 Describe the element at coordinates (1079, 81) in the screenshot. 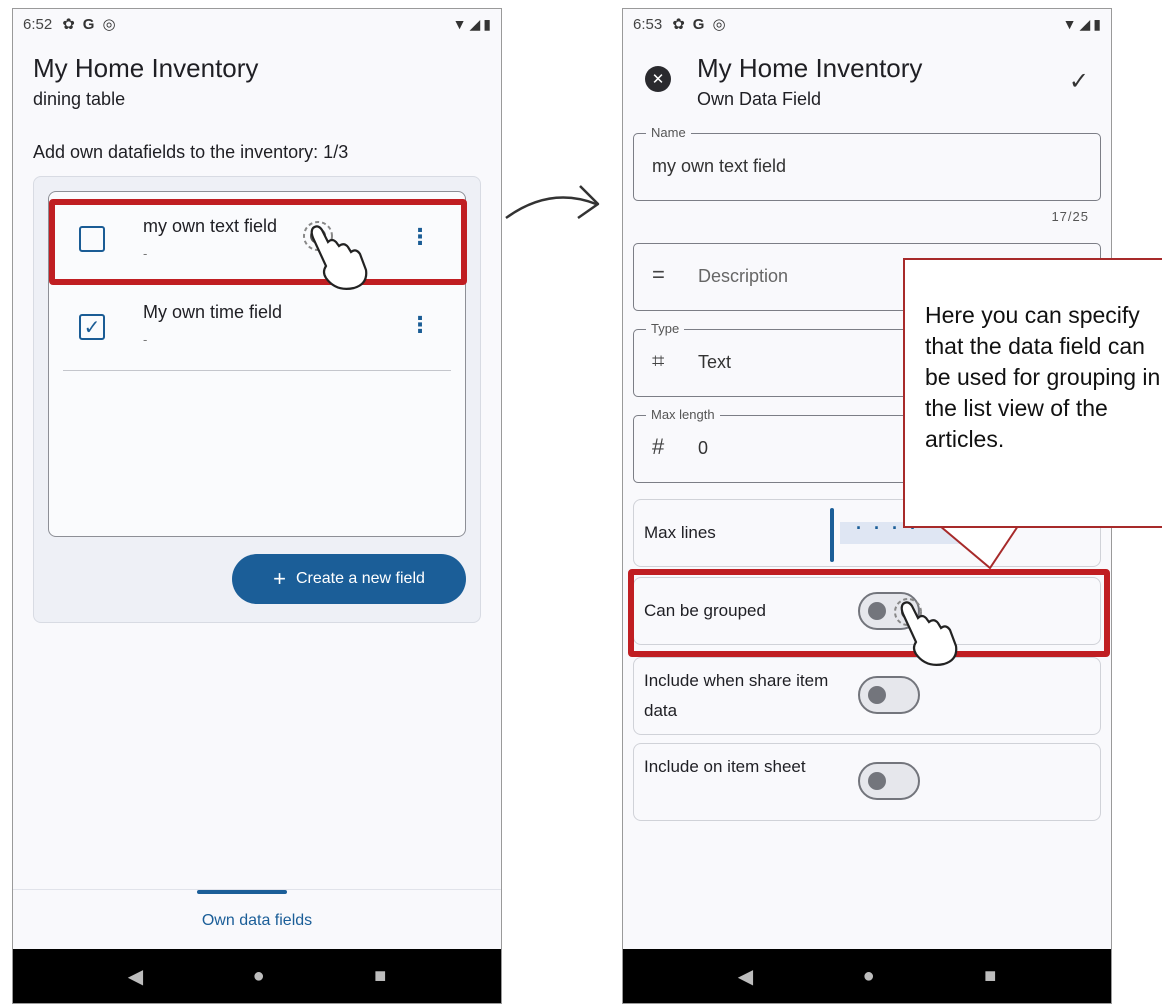

I see `confirm-check-icon: ✓` at that location.